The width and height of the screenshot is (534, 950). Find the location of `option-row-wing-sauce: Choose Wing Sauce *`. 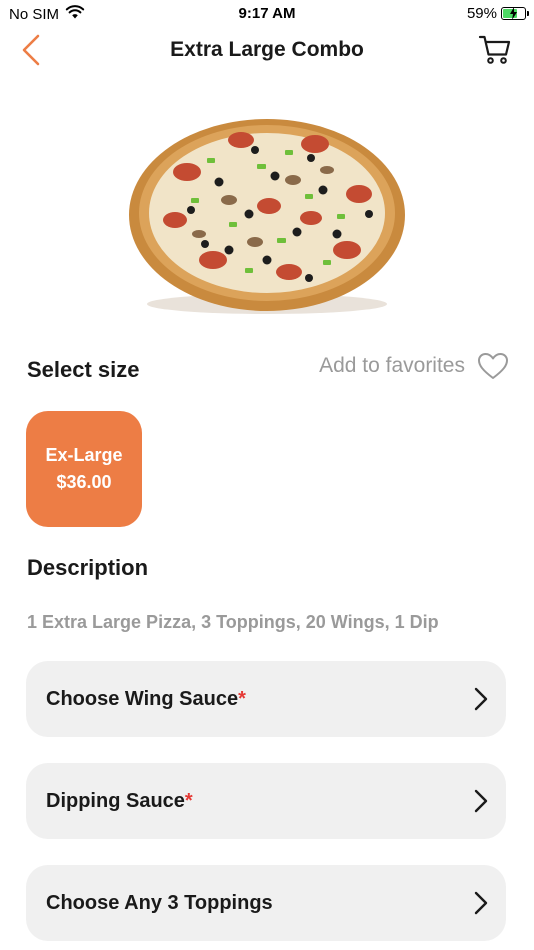

option-row-wing-sauce: Choose Wing Sauce * is located at coordinates (266, 699).